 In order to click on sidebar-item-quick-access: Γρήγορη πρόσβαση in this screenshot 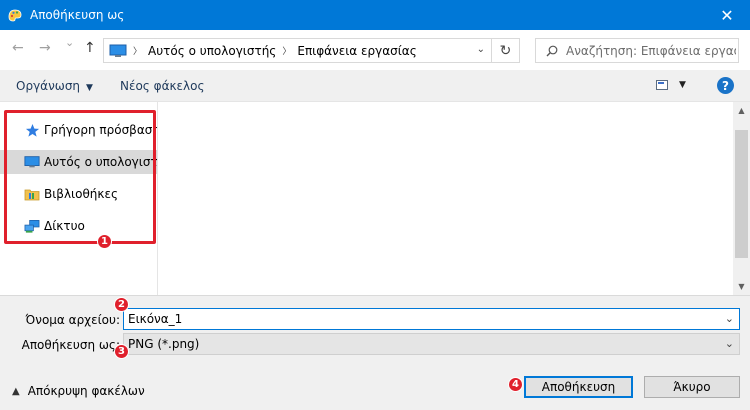, I will do `click(78, 130)`.